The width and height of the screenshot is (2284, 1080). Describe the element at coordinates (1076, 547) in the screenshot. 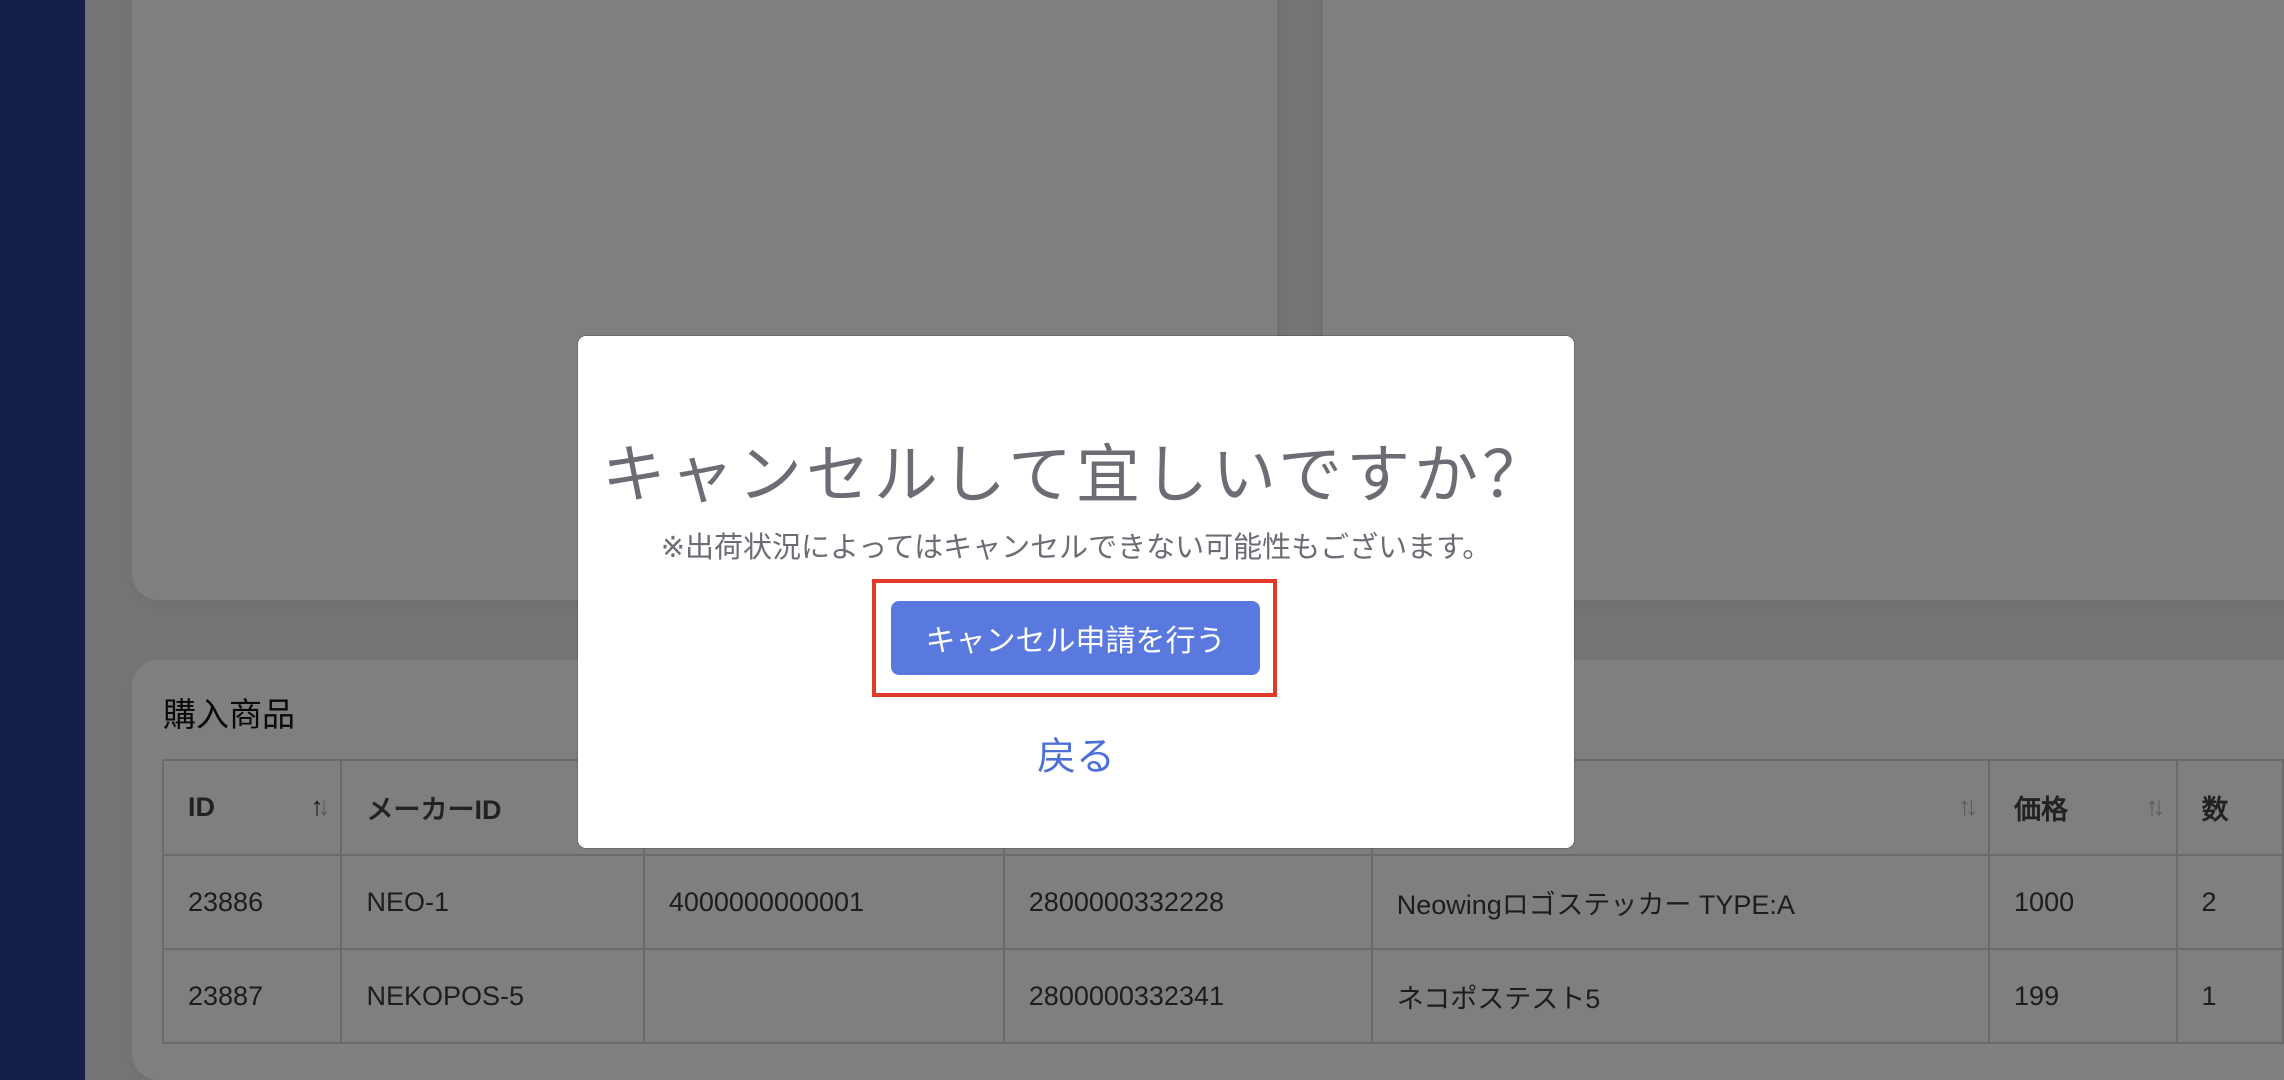

I see `dialog-message: ※出荷状況によってはキャンセルできない可能性もございます。` at that location.